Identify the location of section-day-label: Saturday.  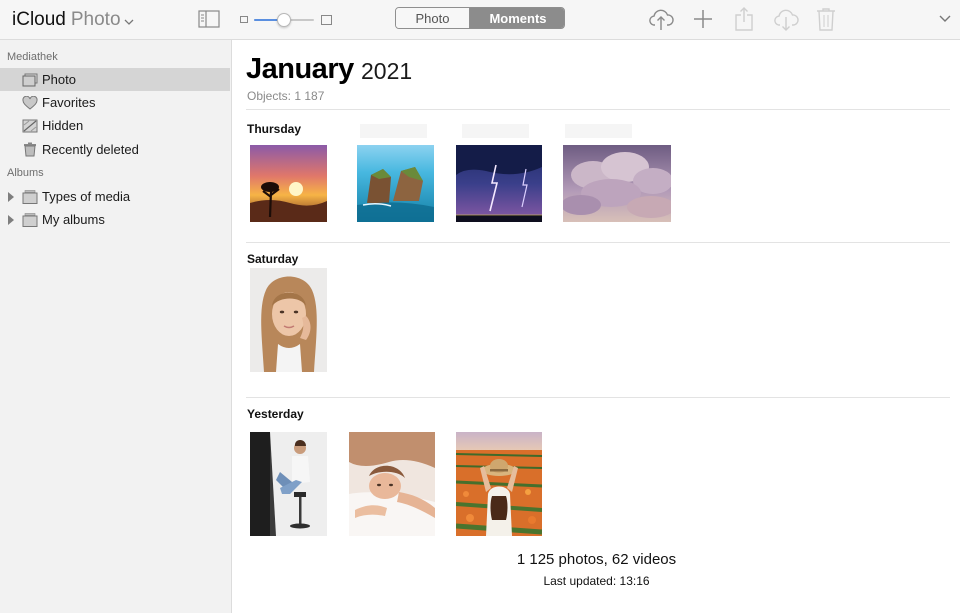
(273, 259).